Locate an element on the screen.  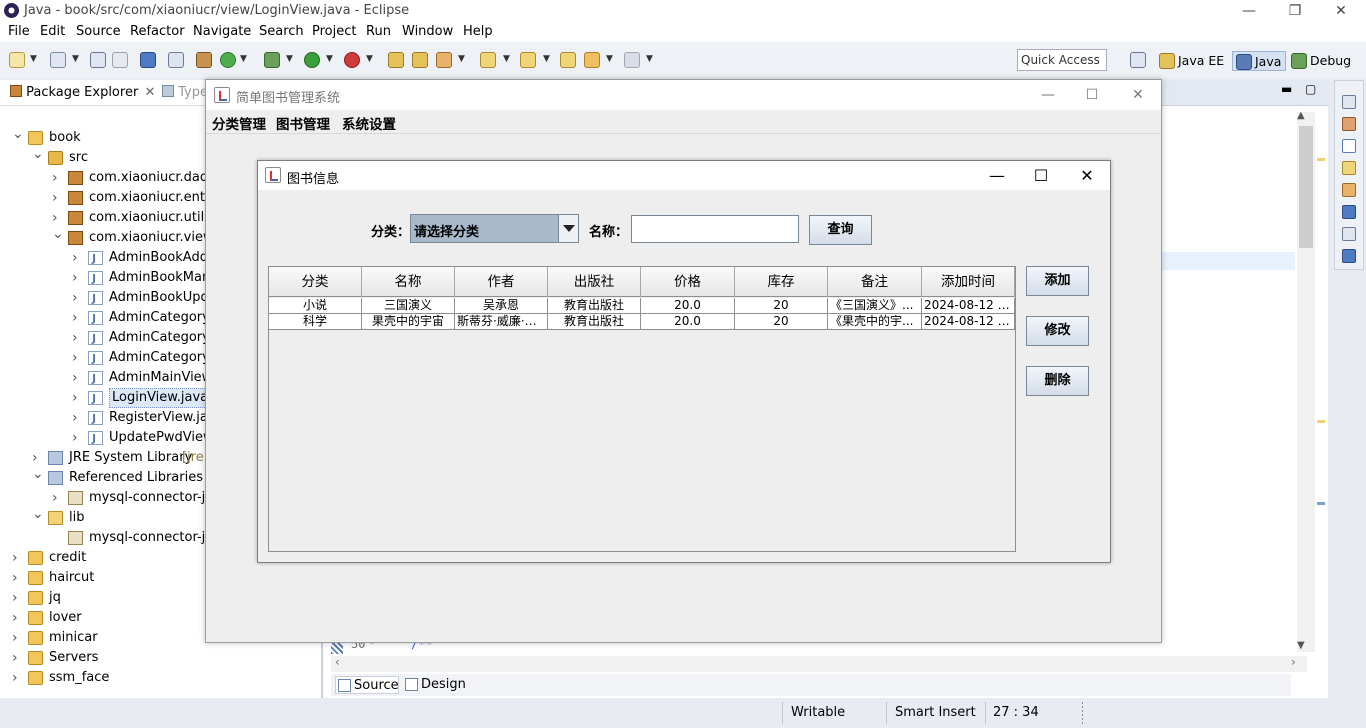
menu-navigate: Navigate is located at coordinates (222, 31).